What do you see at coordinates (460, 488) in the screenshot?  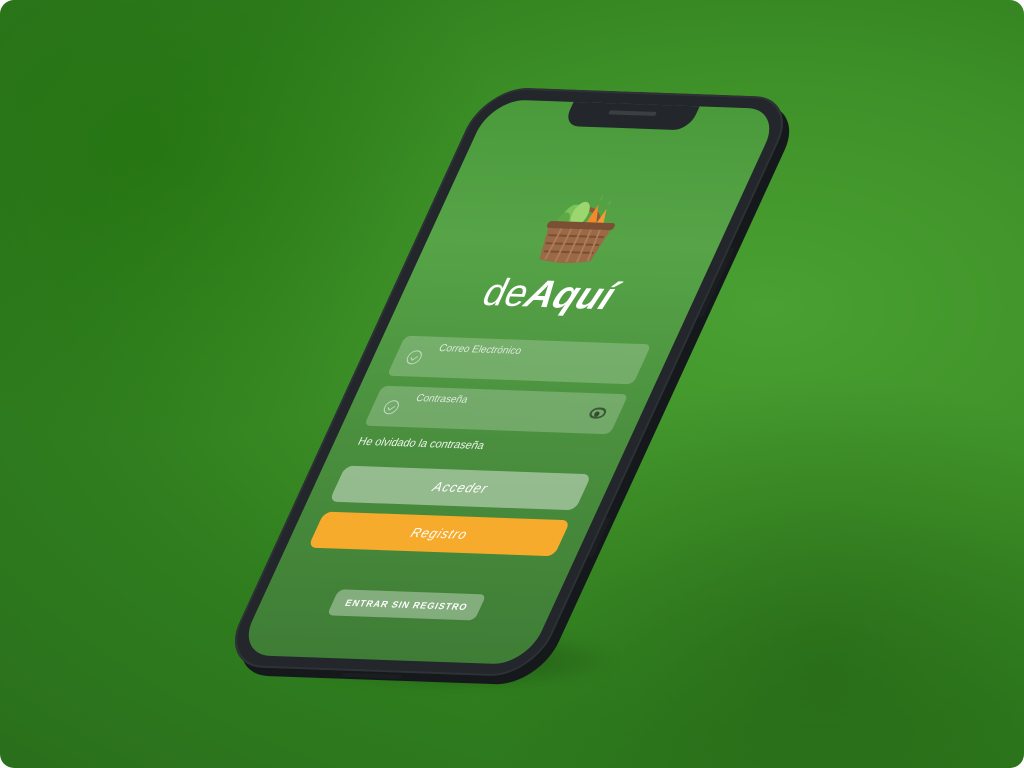 I see `access-button: Acceder` at bounding box center [460, 488].